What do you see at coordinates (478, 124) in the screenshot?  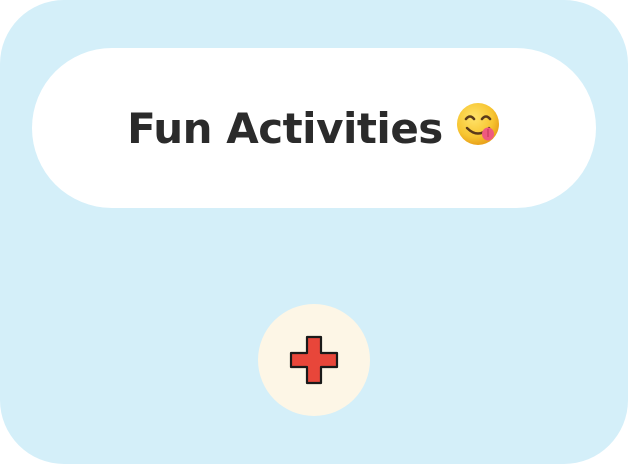 I see `yum-face-icon` at bounding box center [478, 124].